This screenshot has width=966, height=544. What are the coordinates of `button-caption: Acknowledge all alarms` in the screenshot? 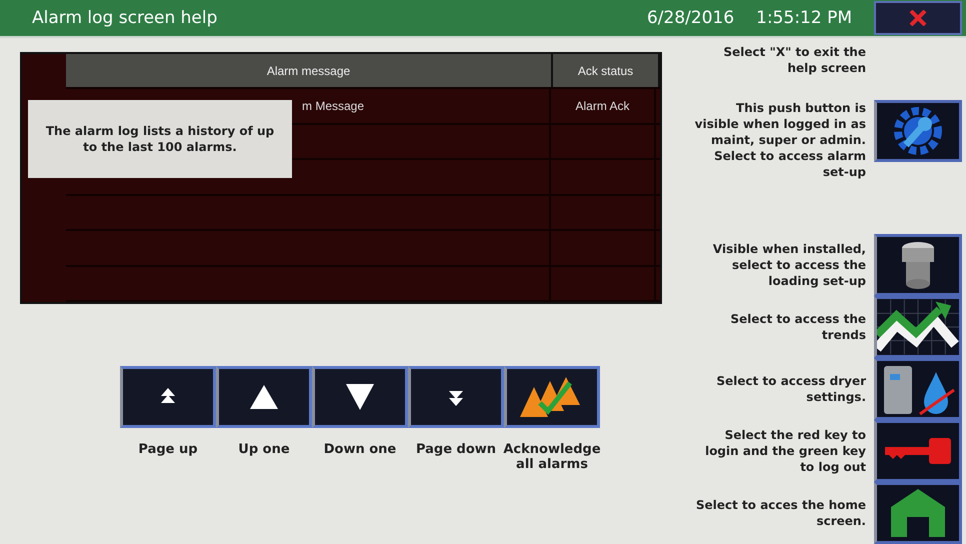 It's located at (552, 457).